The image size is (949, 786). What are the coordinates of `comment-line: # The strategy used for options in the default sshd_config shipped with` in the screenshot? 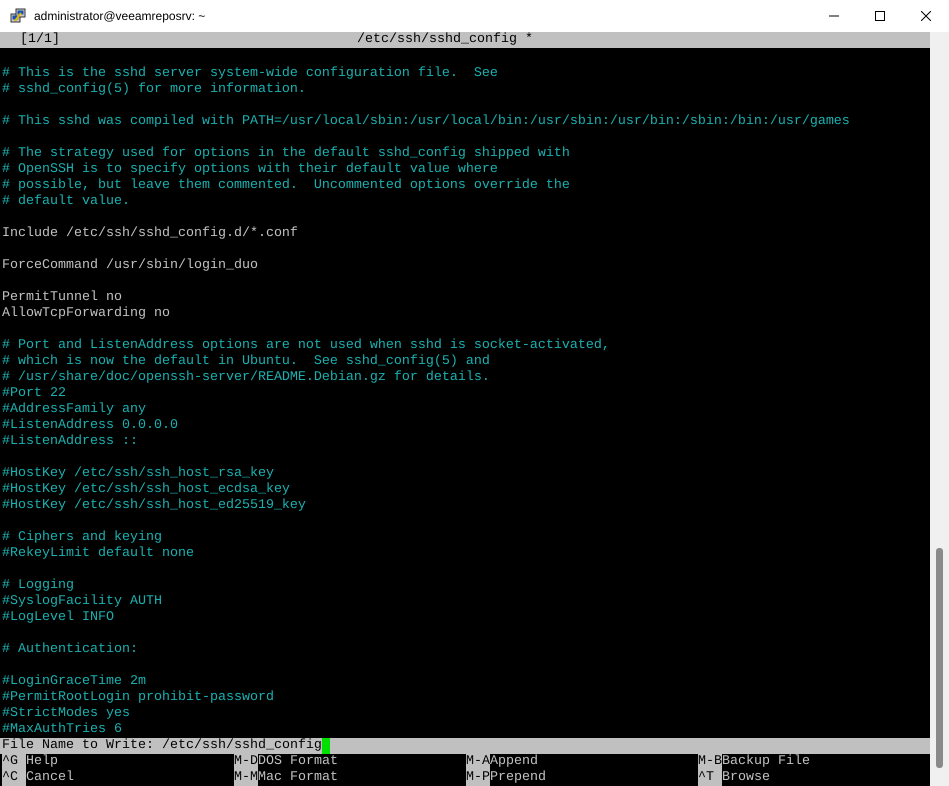 It's located at (286, 153).